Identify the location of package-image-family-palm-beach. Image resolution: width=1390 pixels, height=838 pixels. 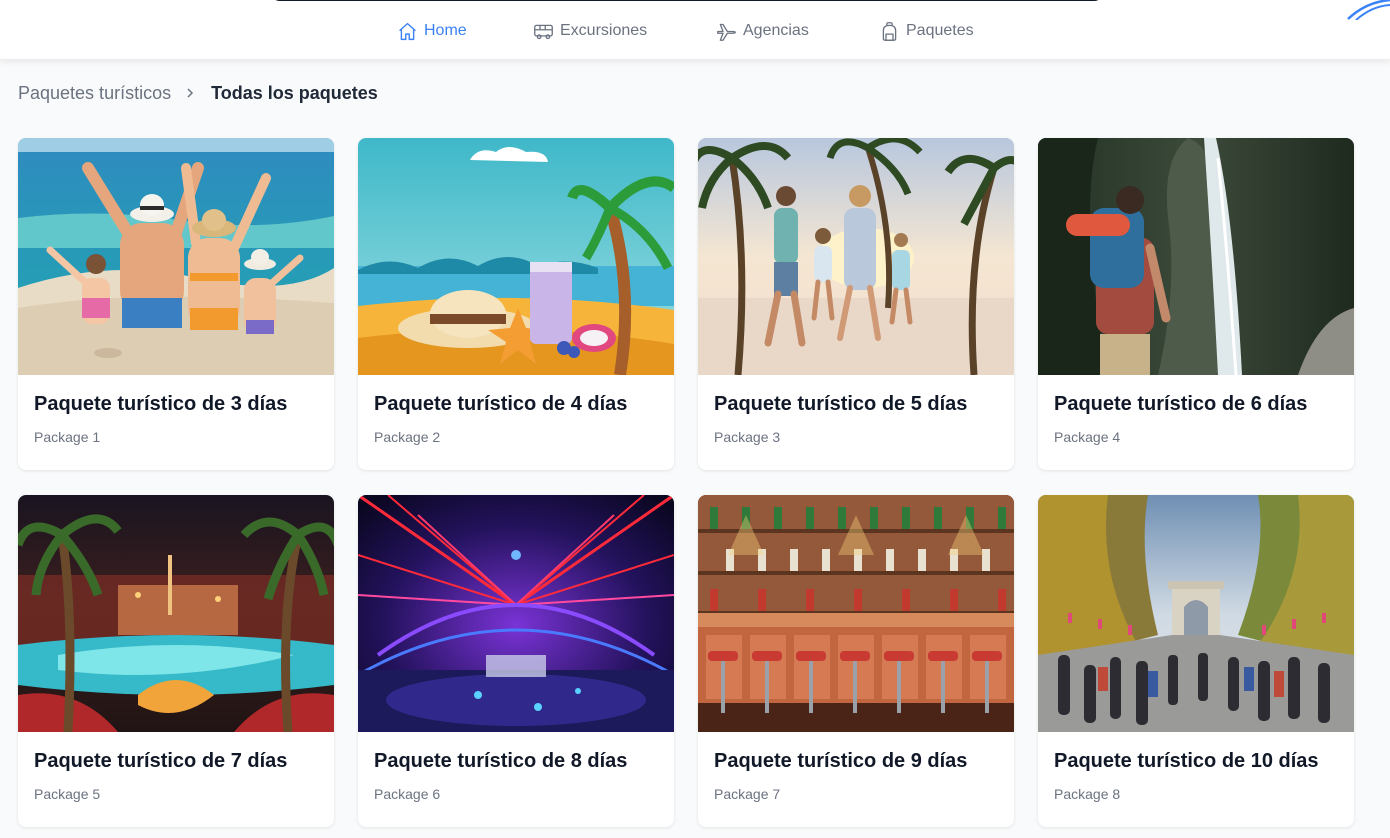
(856, 256).